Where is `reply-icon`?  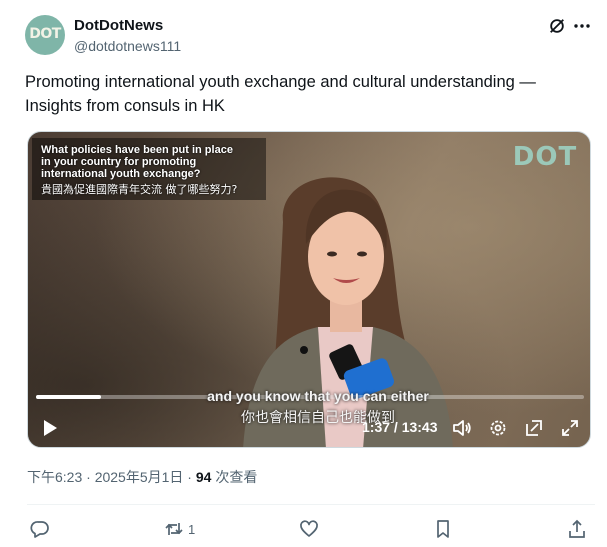 reply-icon is located at coordinates (39, 529).